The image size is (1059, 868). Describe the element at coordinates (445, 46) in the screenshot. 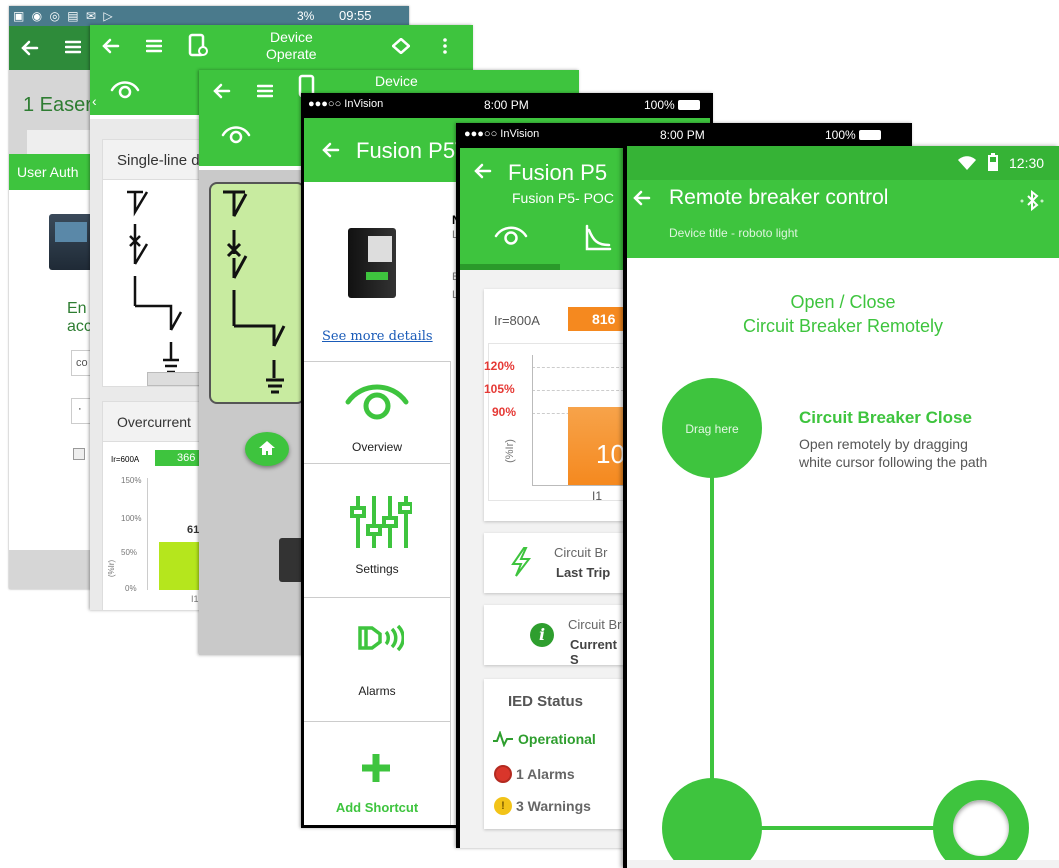

I see `kebab-icon` at that location.